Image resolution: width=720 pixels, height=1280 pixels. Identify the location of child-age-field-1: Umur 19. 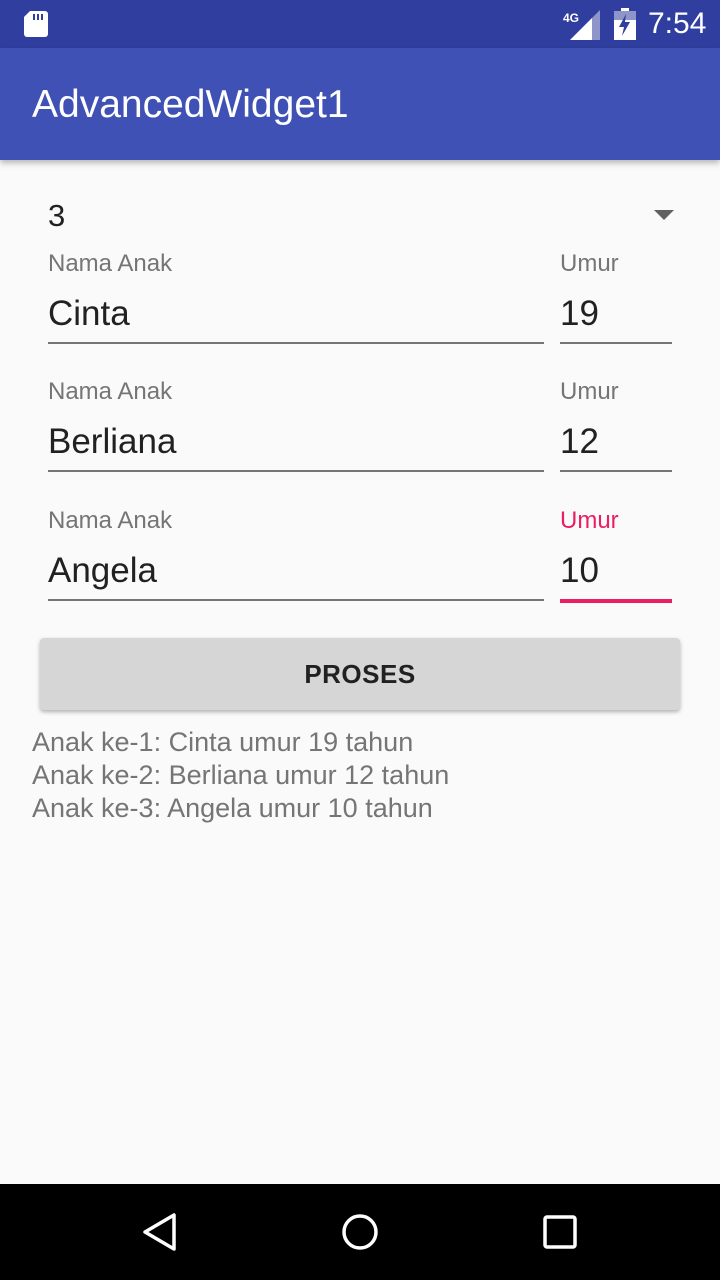
(616, 298).